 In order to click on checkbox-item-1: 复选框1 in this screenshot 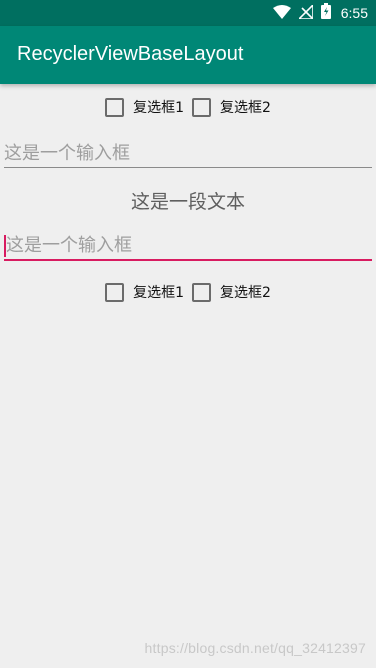, I will do `click(144, 107)`.